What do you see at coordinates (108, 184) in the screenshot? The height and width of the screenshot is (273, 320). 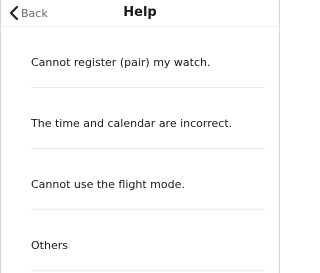 I see `list-item-label: Cannot use the flight mode.` at bounding box center [108, 184].